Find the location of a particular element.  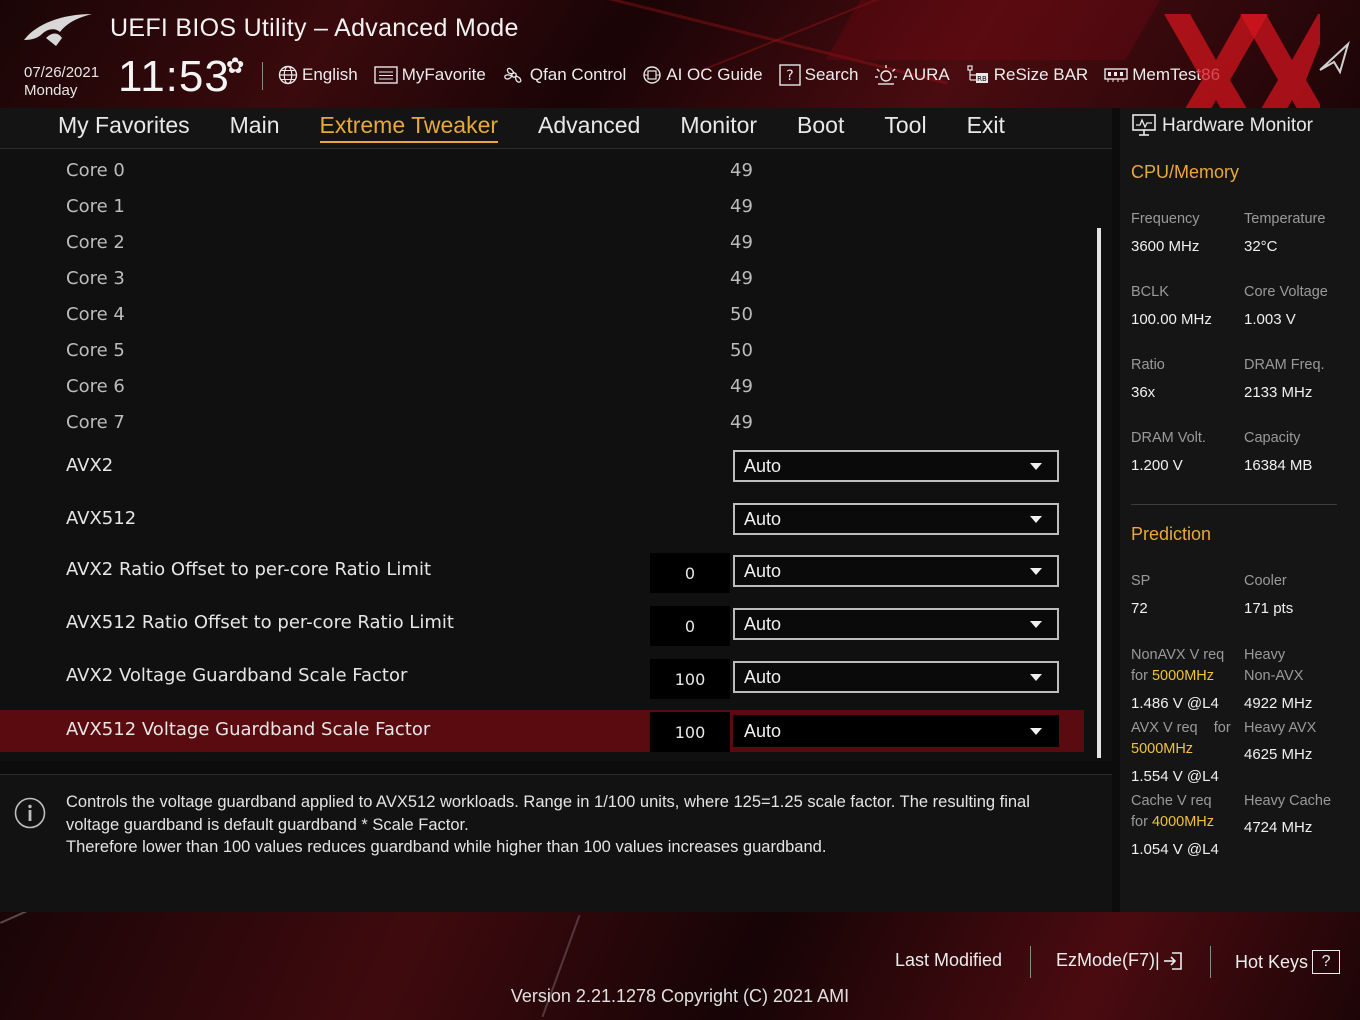

nonavx-vreq-freq: 5000MHz is located at coordinates (1183, 676).